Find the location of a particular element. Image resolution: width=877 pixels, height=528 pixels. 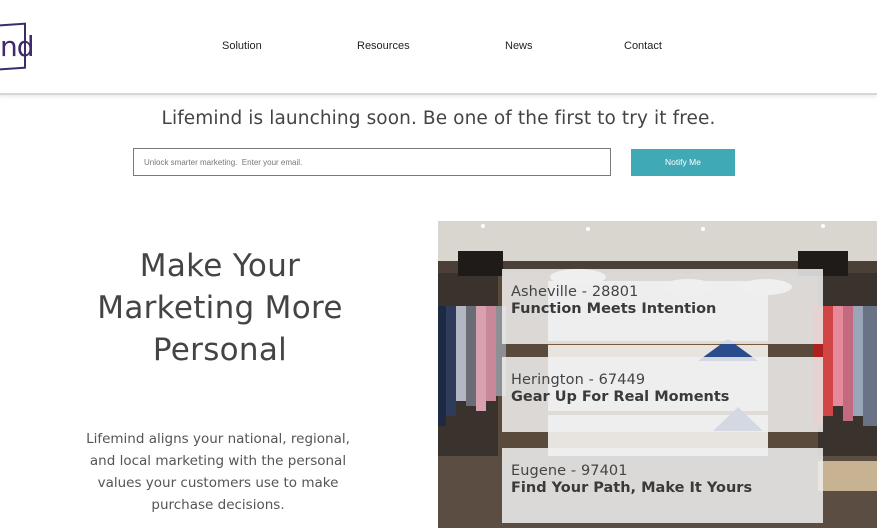

logo: nd is located at coordinates (17, 46).